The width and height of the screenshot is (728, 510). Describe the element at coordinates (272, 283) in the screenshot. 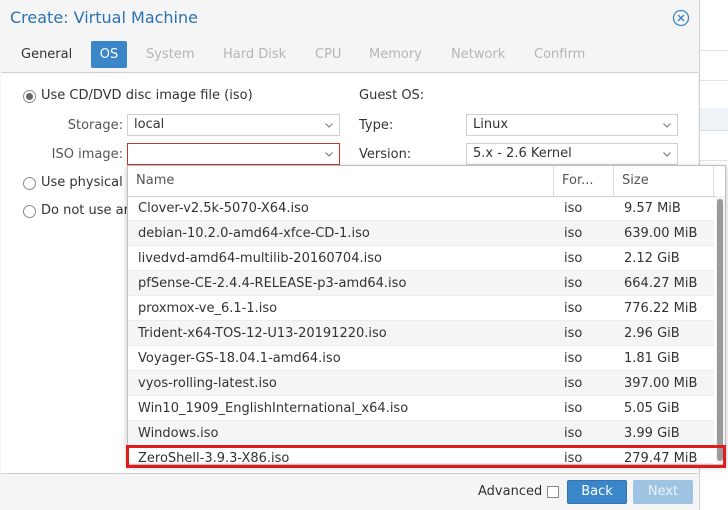

I see `iso-name: pfSense-CE-2.4.4-RELEASE-p3-amd64.iso` at that location.